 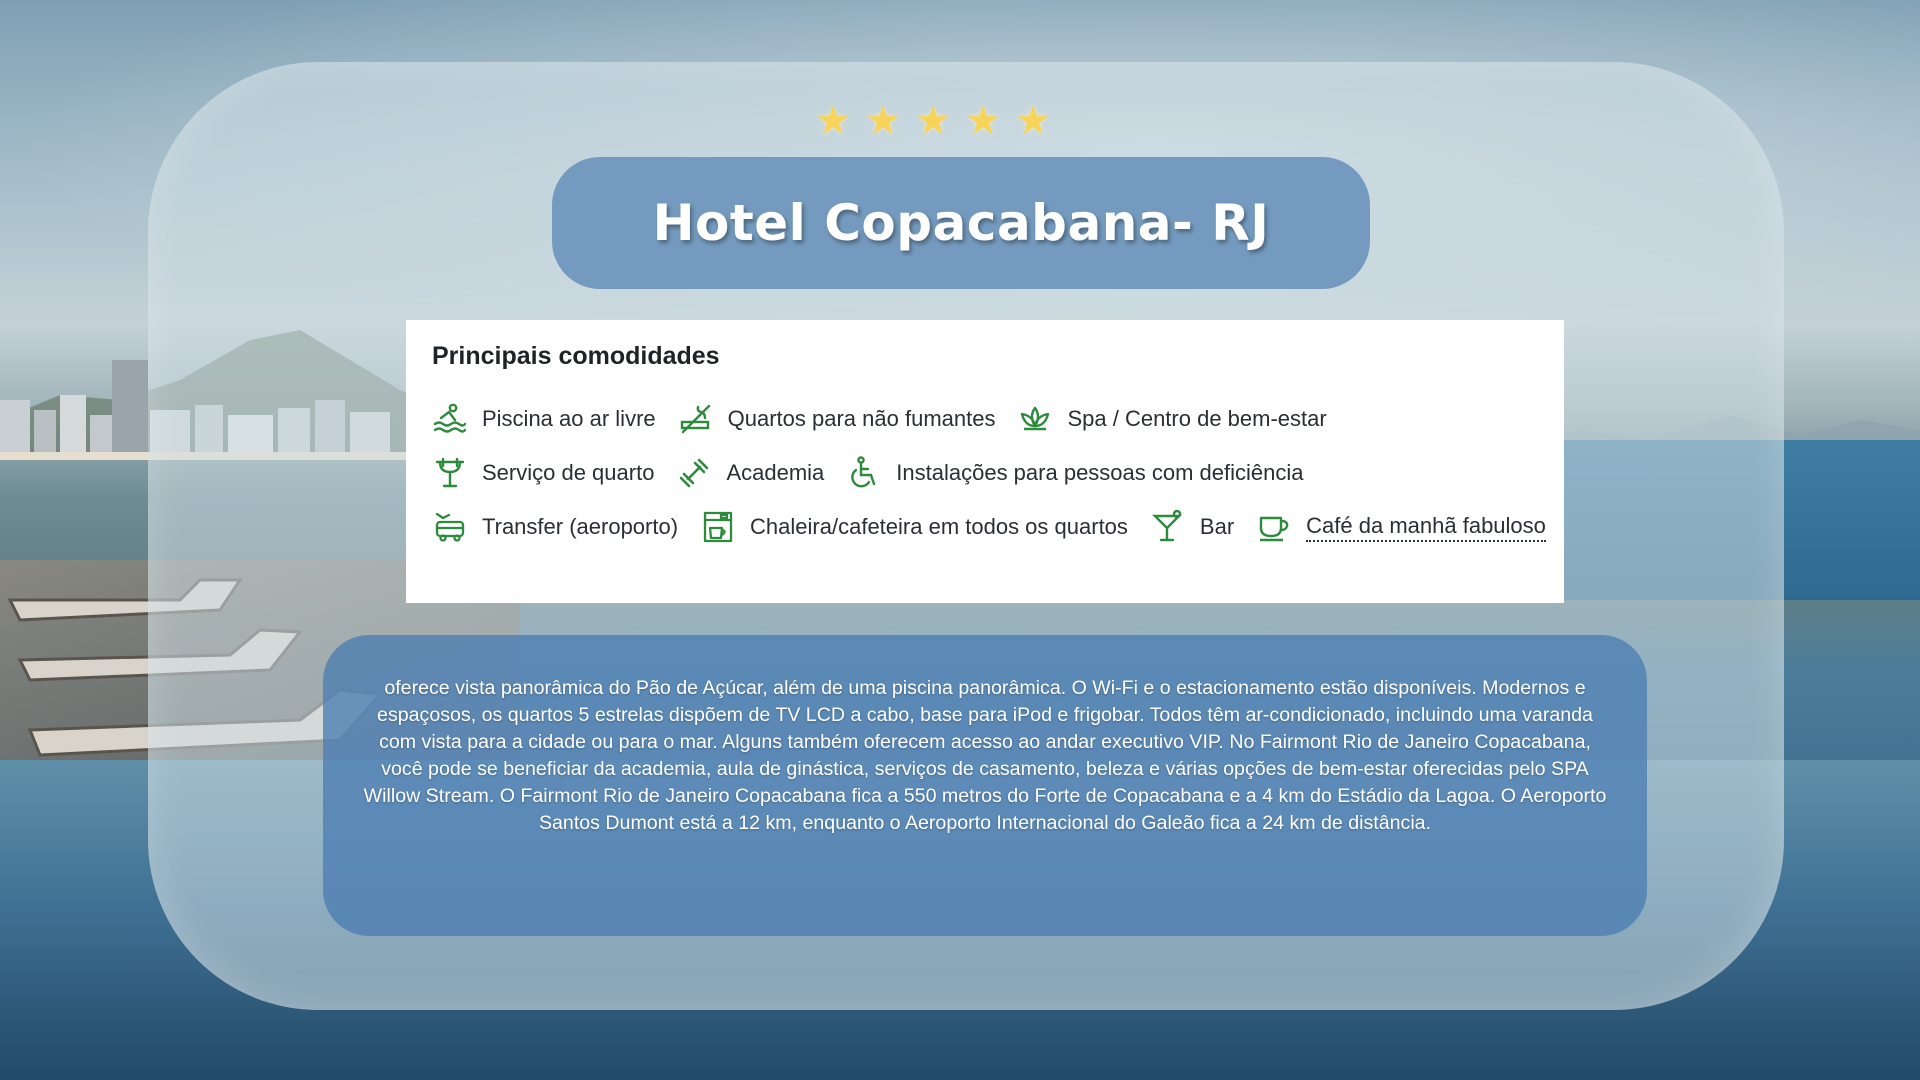 What do you see at coordinates (450, 419) in the screenshot?
I see `pool-icon` at bounding box center [450, 419].